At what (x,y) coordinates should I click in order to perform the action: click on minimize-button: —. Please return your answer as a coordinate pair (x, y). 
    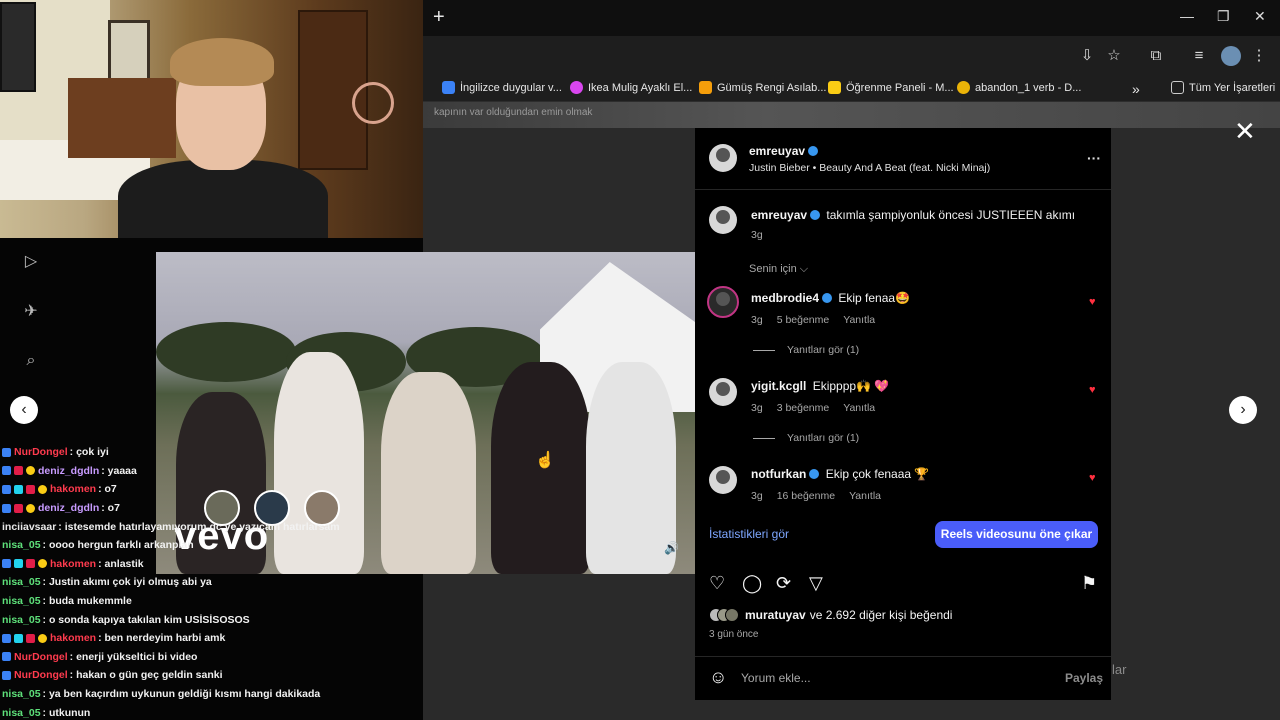
    Looking at the image, I should click on (1187, 16).